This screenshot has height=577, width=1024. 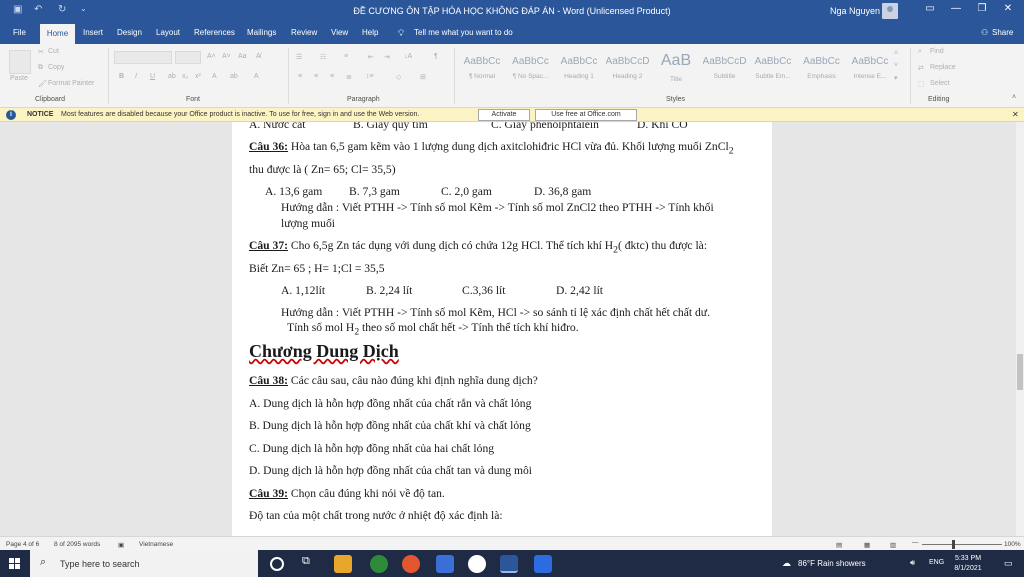 I want to click on taskbar-search: ⌕ Type here to search, so click(x=144, y=563).